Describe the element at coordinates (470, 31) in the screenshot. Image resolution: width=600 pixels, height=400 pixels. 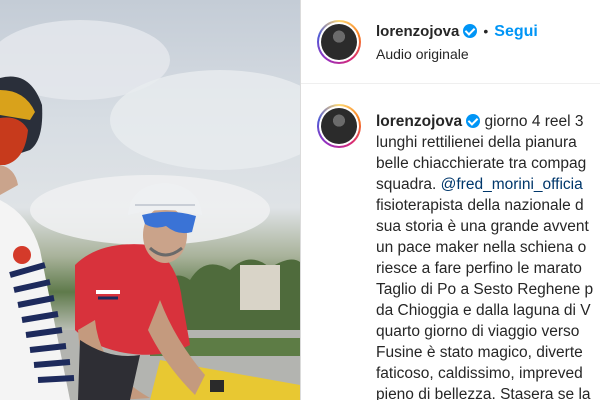
I see `verified-badge-icon` at that location.